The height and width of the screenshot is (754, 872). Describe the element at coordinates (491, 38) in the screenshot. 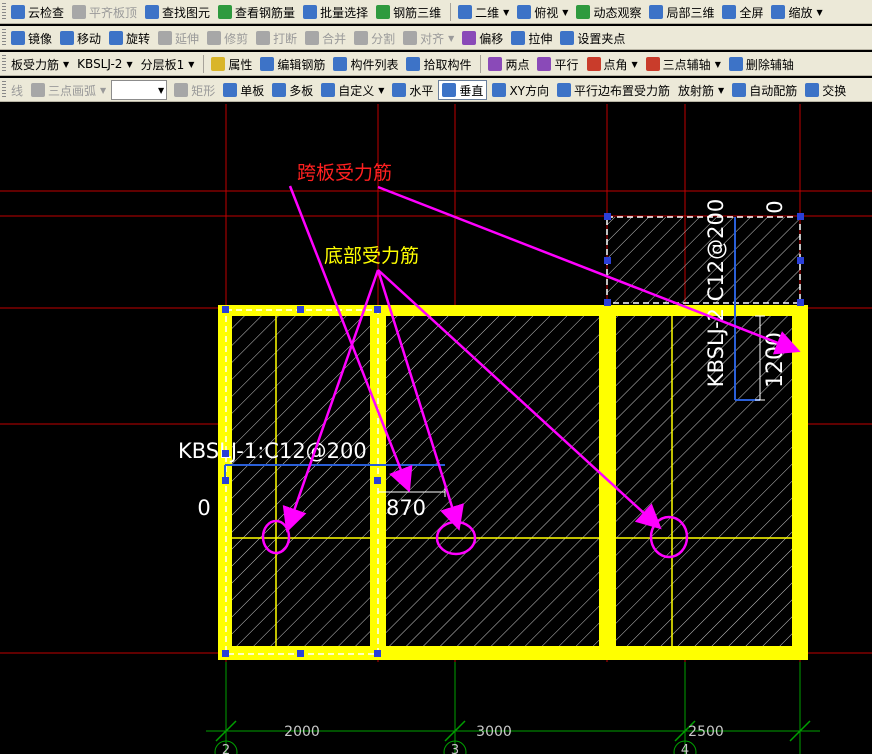

I see `button-label: 偏移` at that location.